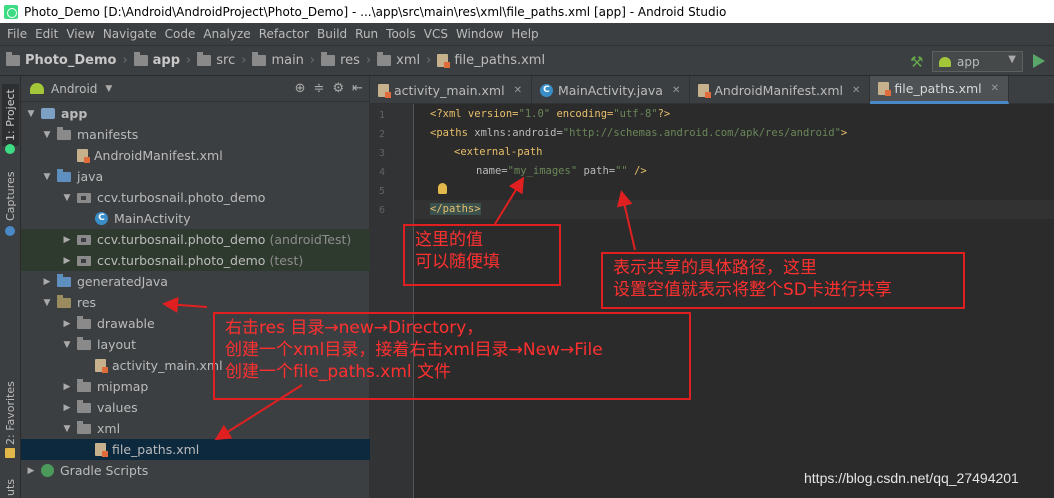 The width and height of the screenshot is (1054, 498). What do you see at coordinates (780, 90) in the screenshot?
I see `tab-android-manifest: AndroidManifest.xml ✕` at bounding box center [780, 90].